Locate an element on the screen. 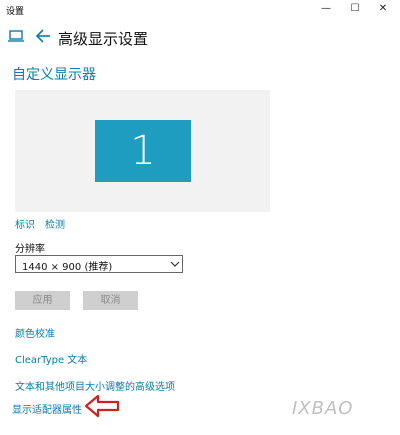 Image resolution: width=400 pixels, height=435 pixels. apply-button: 应用 is located at coordinates (42, 300).